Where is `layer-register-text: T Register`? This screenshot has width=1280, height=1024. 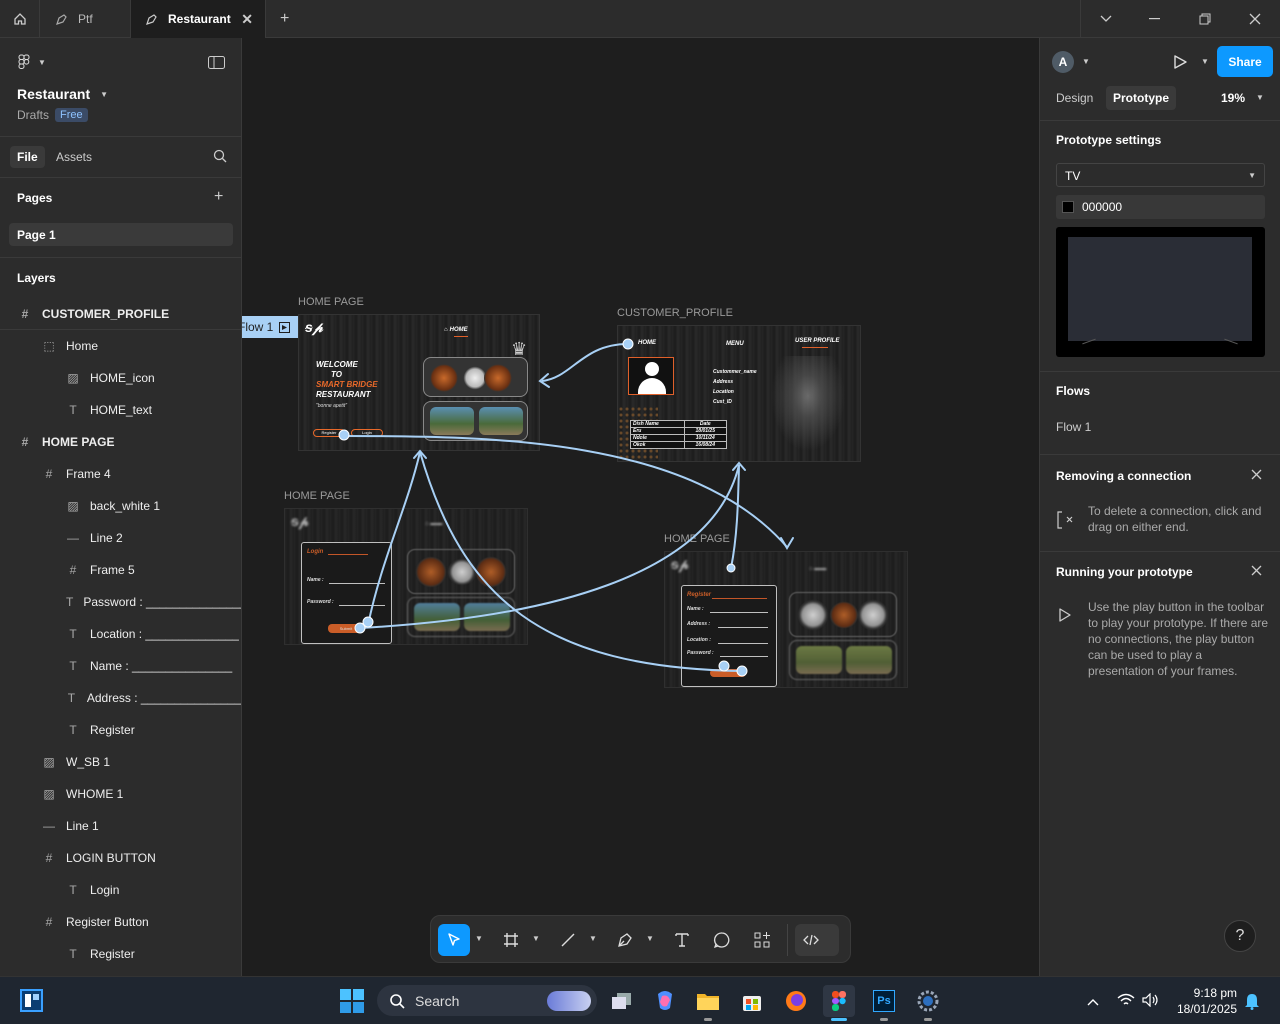
layer-register-text: T Register is located at coordinates (120, 730).